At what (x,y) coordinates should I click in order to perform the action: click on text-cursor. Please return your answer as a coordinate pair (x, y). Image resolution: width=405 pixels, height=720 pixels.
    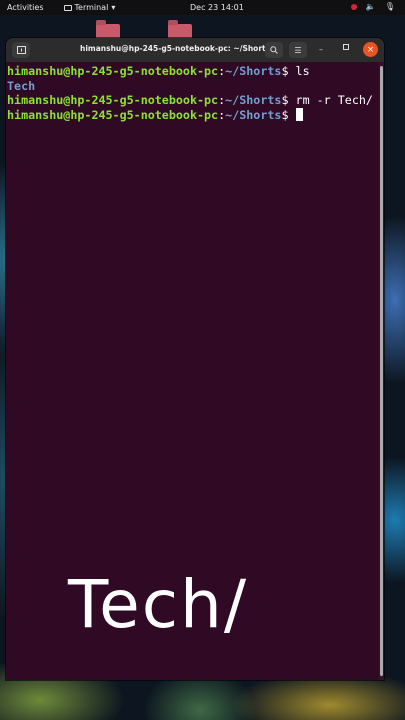
    Looking at the image, I should click on (299, 114).